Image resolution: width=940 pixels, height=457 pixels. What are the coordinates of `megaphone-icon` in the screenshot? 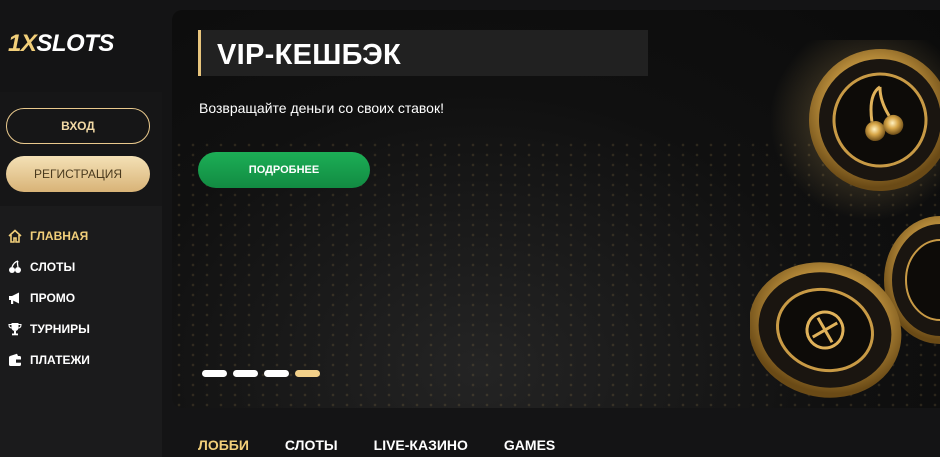 It's located at (15, 298).